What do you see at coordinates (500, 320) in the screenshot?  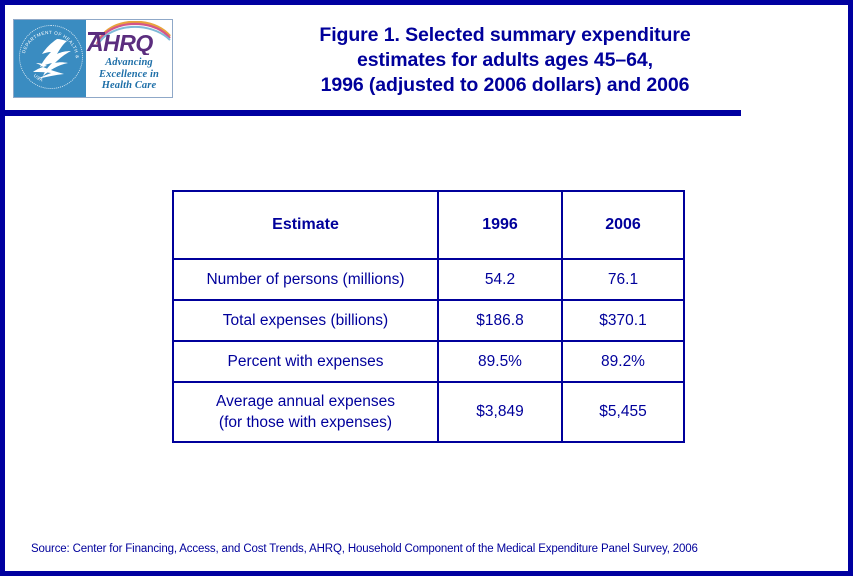 I see `cell-1996-total-expenses: $186.8` at bounding box center [500, 320].